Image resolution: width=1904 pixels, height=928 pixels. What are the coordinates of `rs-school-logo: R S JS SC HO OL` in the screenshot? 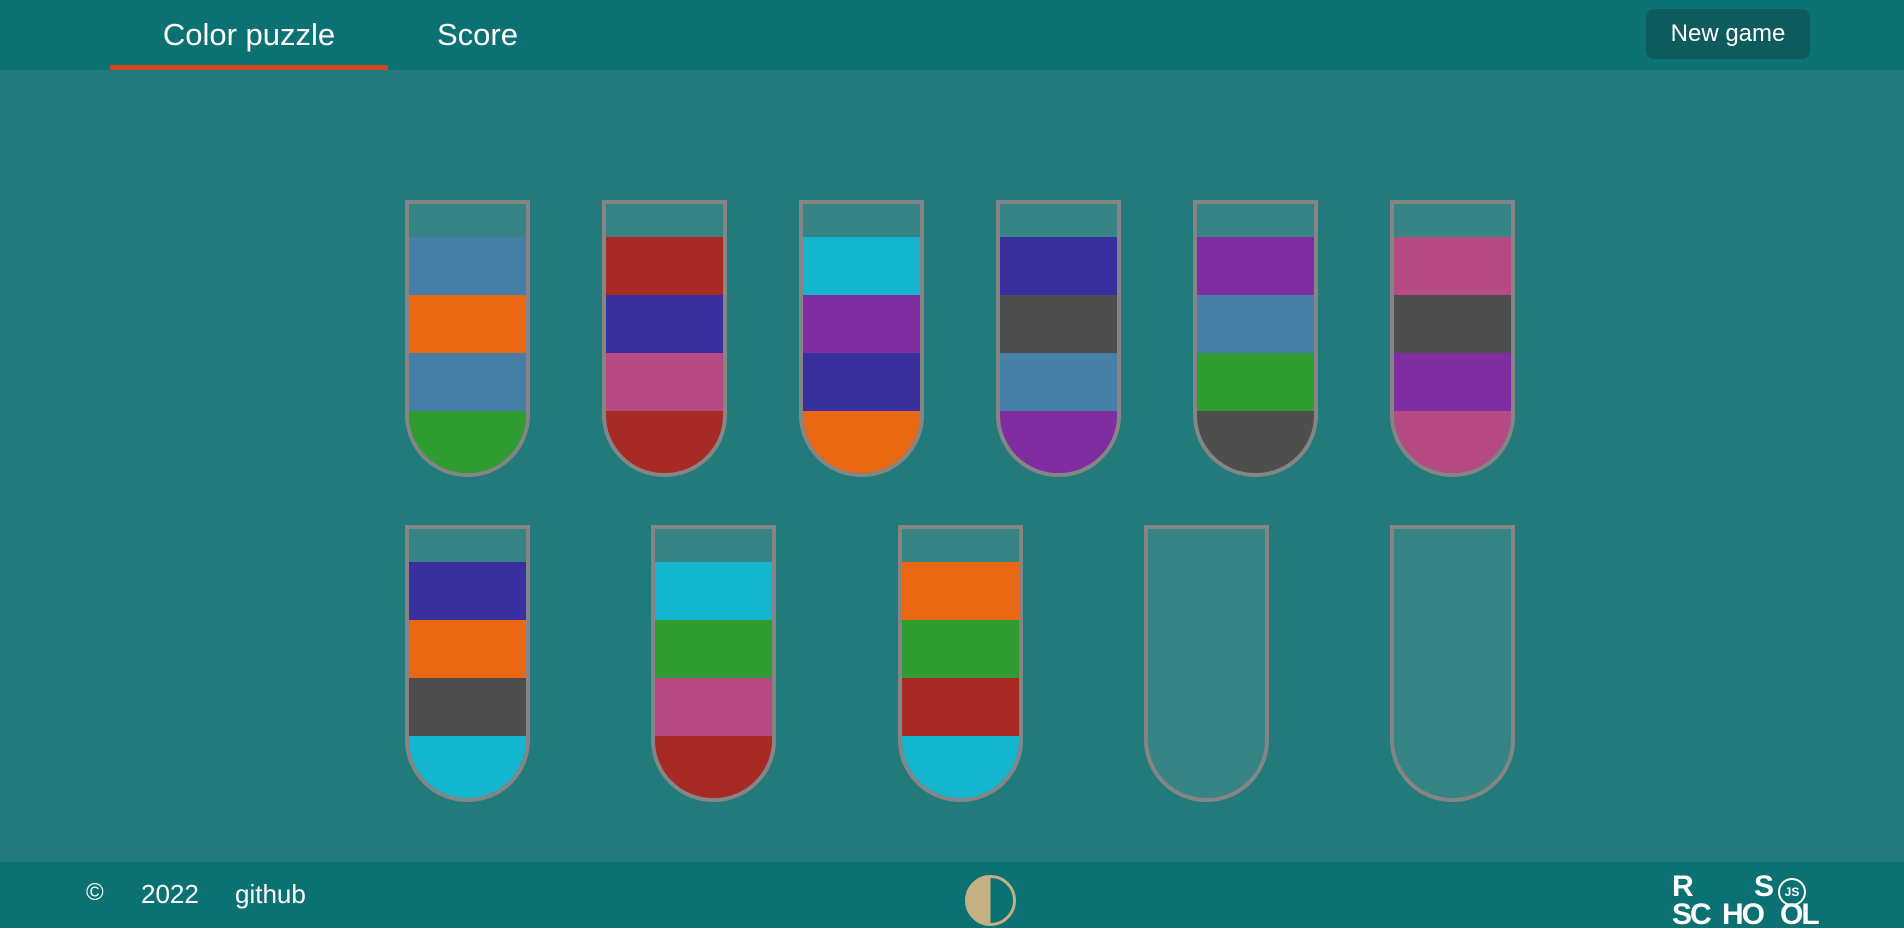 It's located at (1752, 900).